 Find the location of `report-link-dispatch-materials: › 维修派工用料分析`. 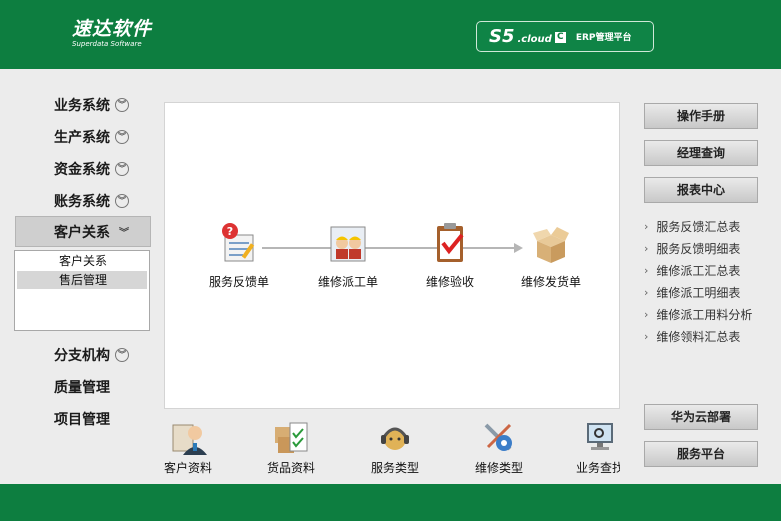

report-link-dispatch-materials: › 维修派工用料分析 is located at coordinates (709, 314).